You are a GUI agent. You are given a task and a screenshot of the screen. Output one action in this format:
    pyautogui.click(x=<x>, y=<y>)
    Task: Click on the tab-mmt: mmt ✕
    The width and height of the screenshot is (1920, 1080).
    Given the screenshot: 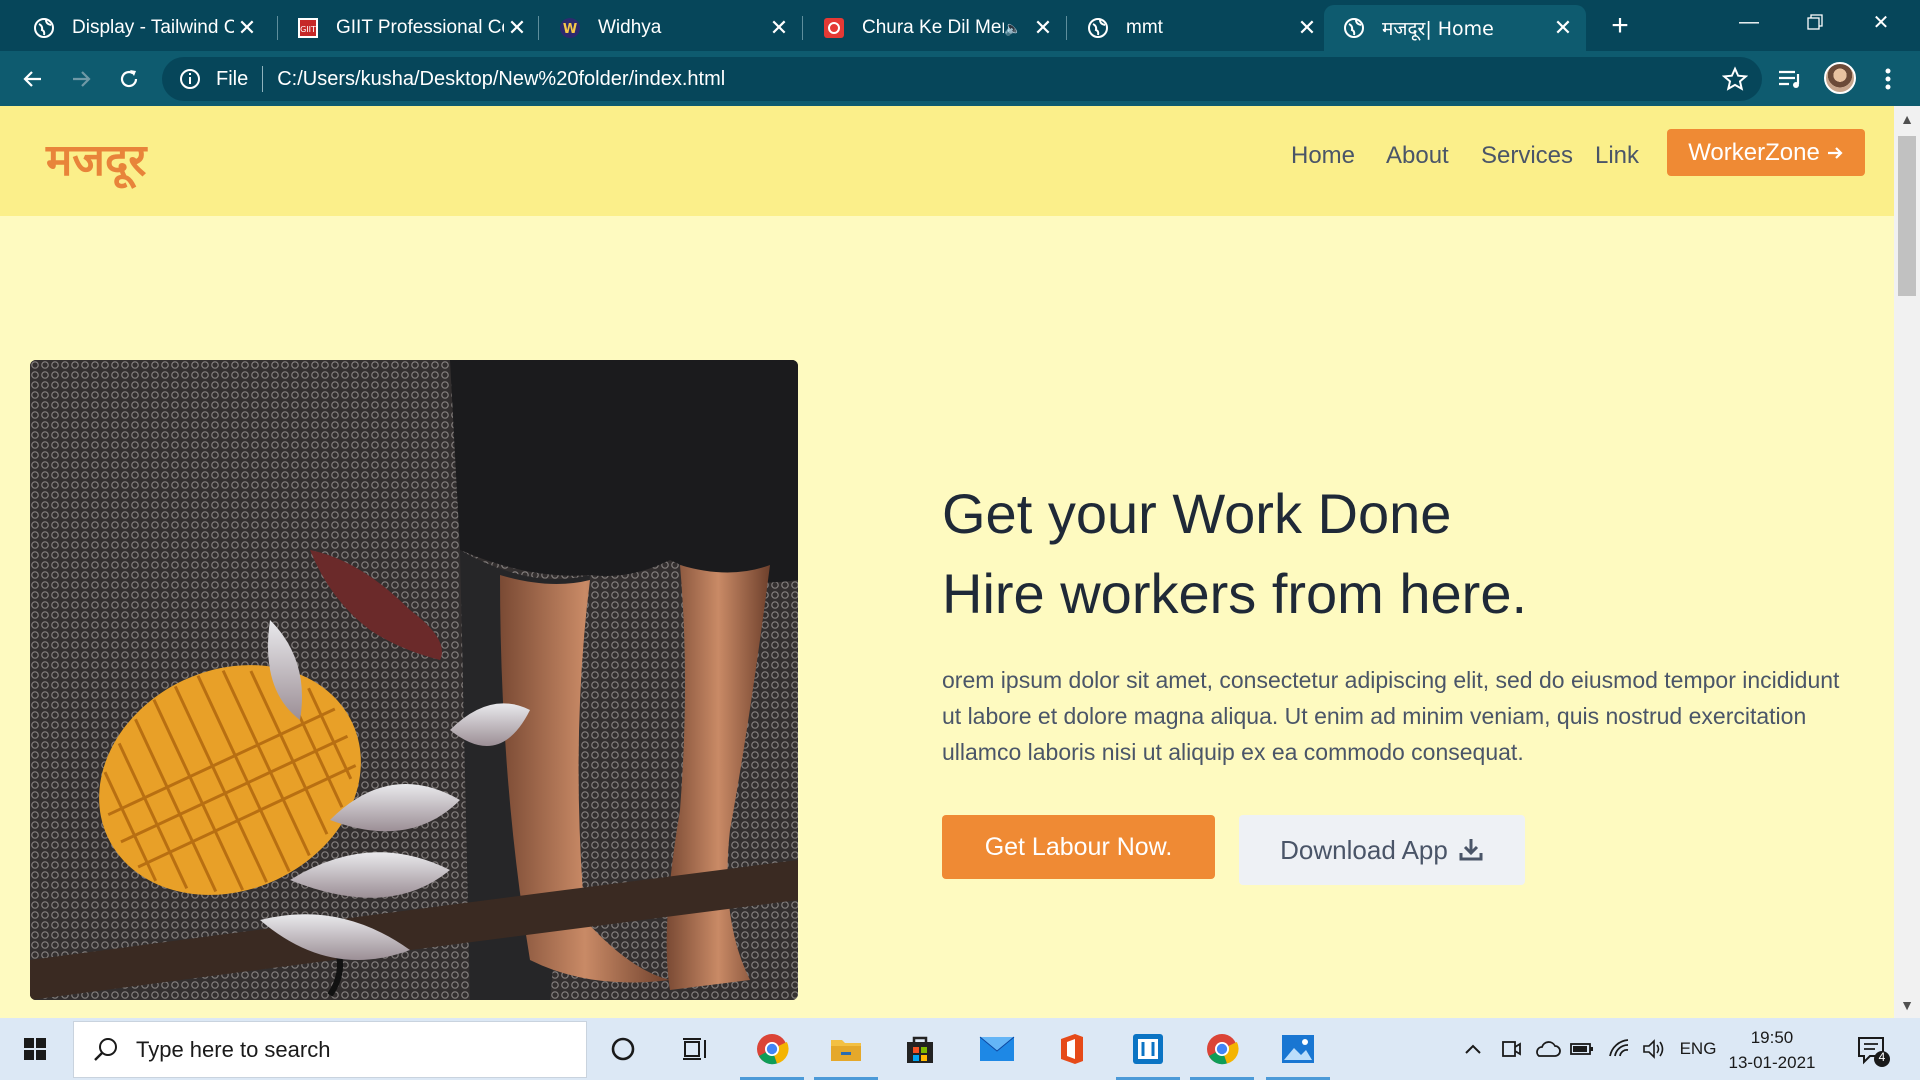 What is the action you would take?
    pyautogui.click(x=1199, y=28)
    